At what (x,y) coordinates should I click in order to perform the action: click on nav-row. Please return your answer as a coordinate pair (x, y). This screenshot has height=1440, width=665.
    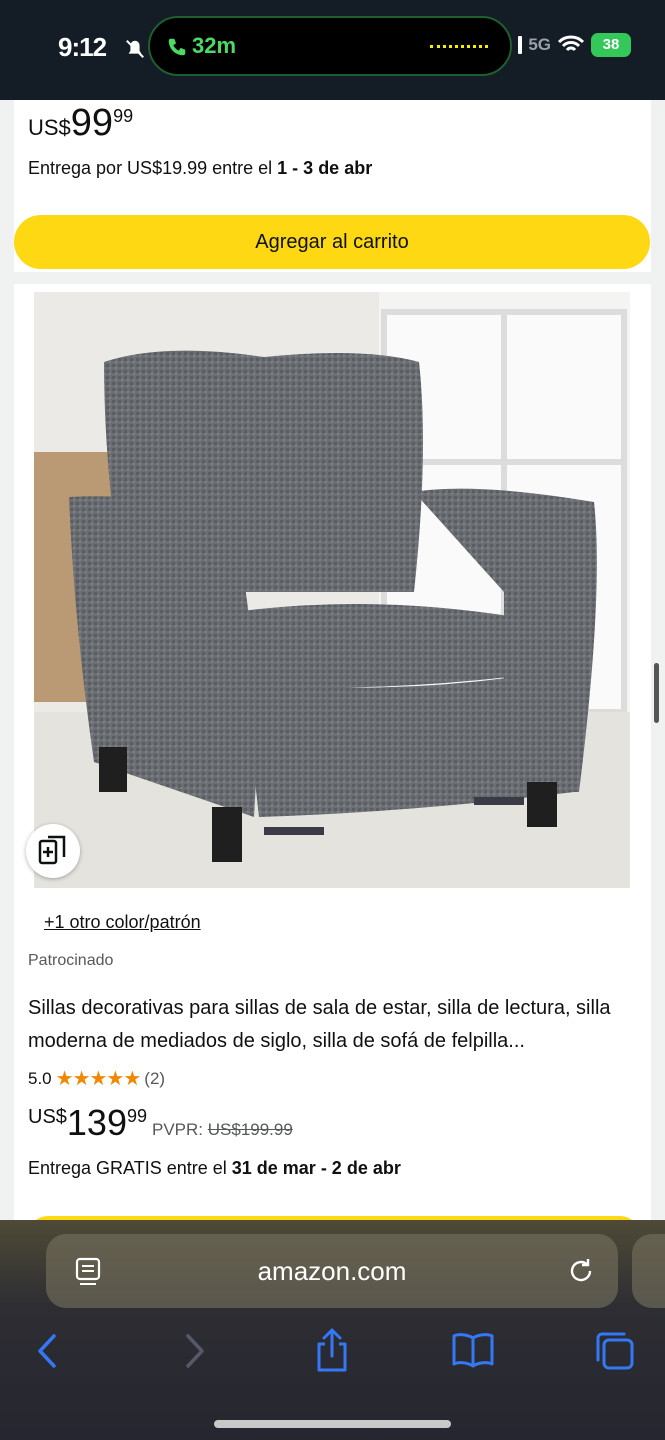
    Looking at the image, I should click on (332, 1351).